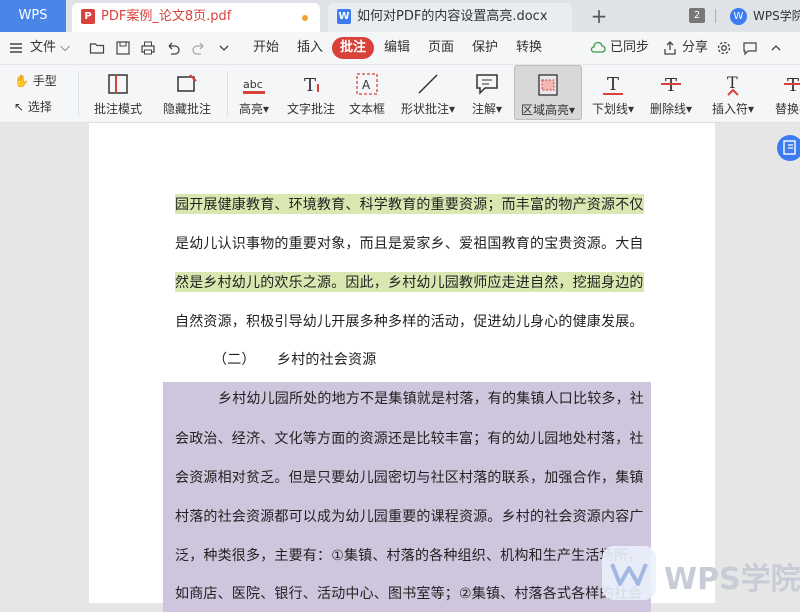  Describe the element at coordinates (367, 93) in the screenshot. I see `textbox-button: A 文本框` at that location.